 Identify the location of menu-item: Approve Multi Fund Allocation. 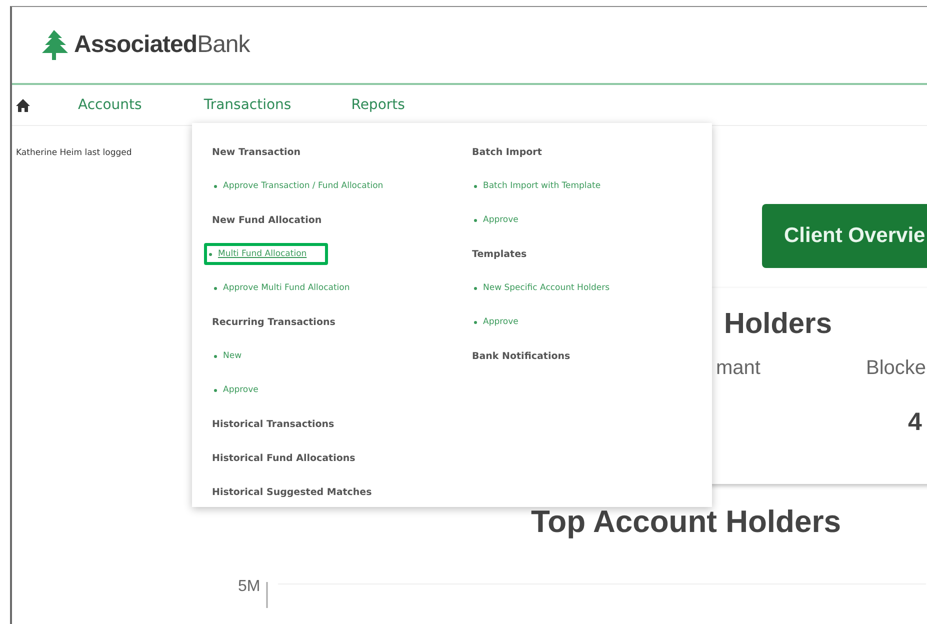
(281, 288).